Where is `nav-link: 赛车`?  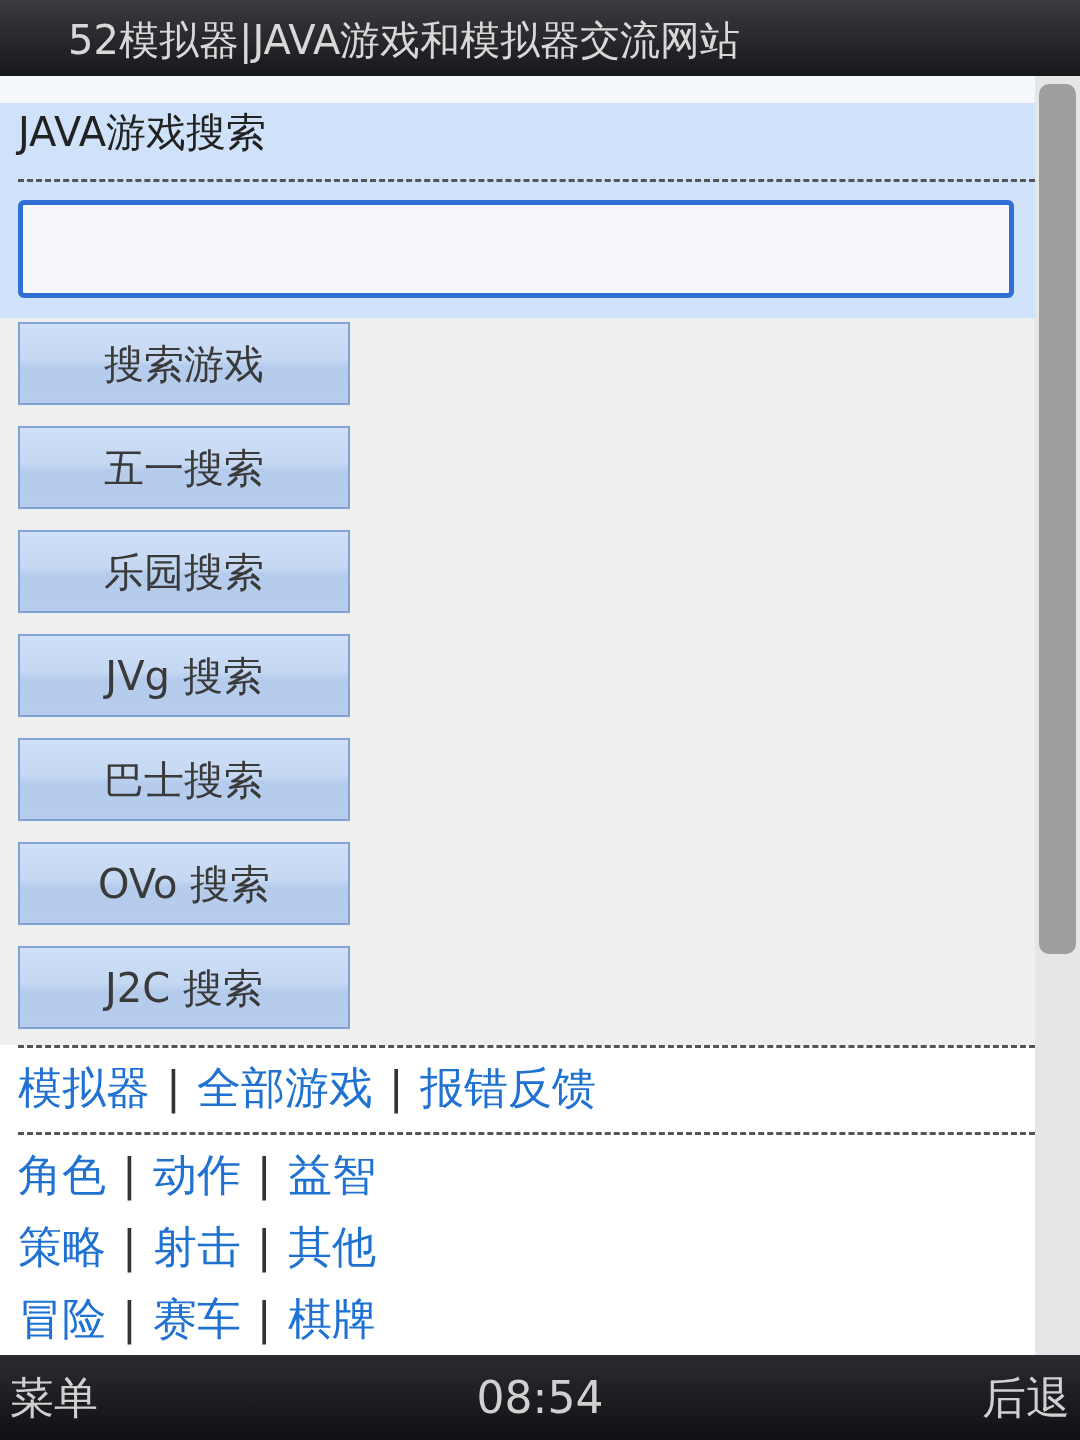 nav-link: 赛车 is located at coordinates (196, 1319).